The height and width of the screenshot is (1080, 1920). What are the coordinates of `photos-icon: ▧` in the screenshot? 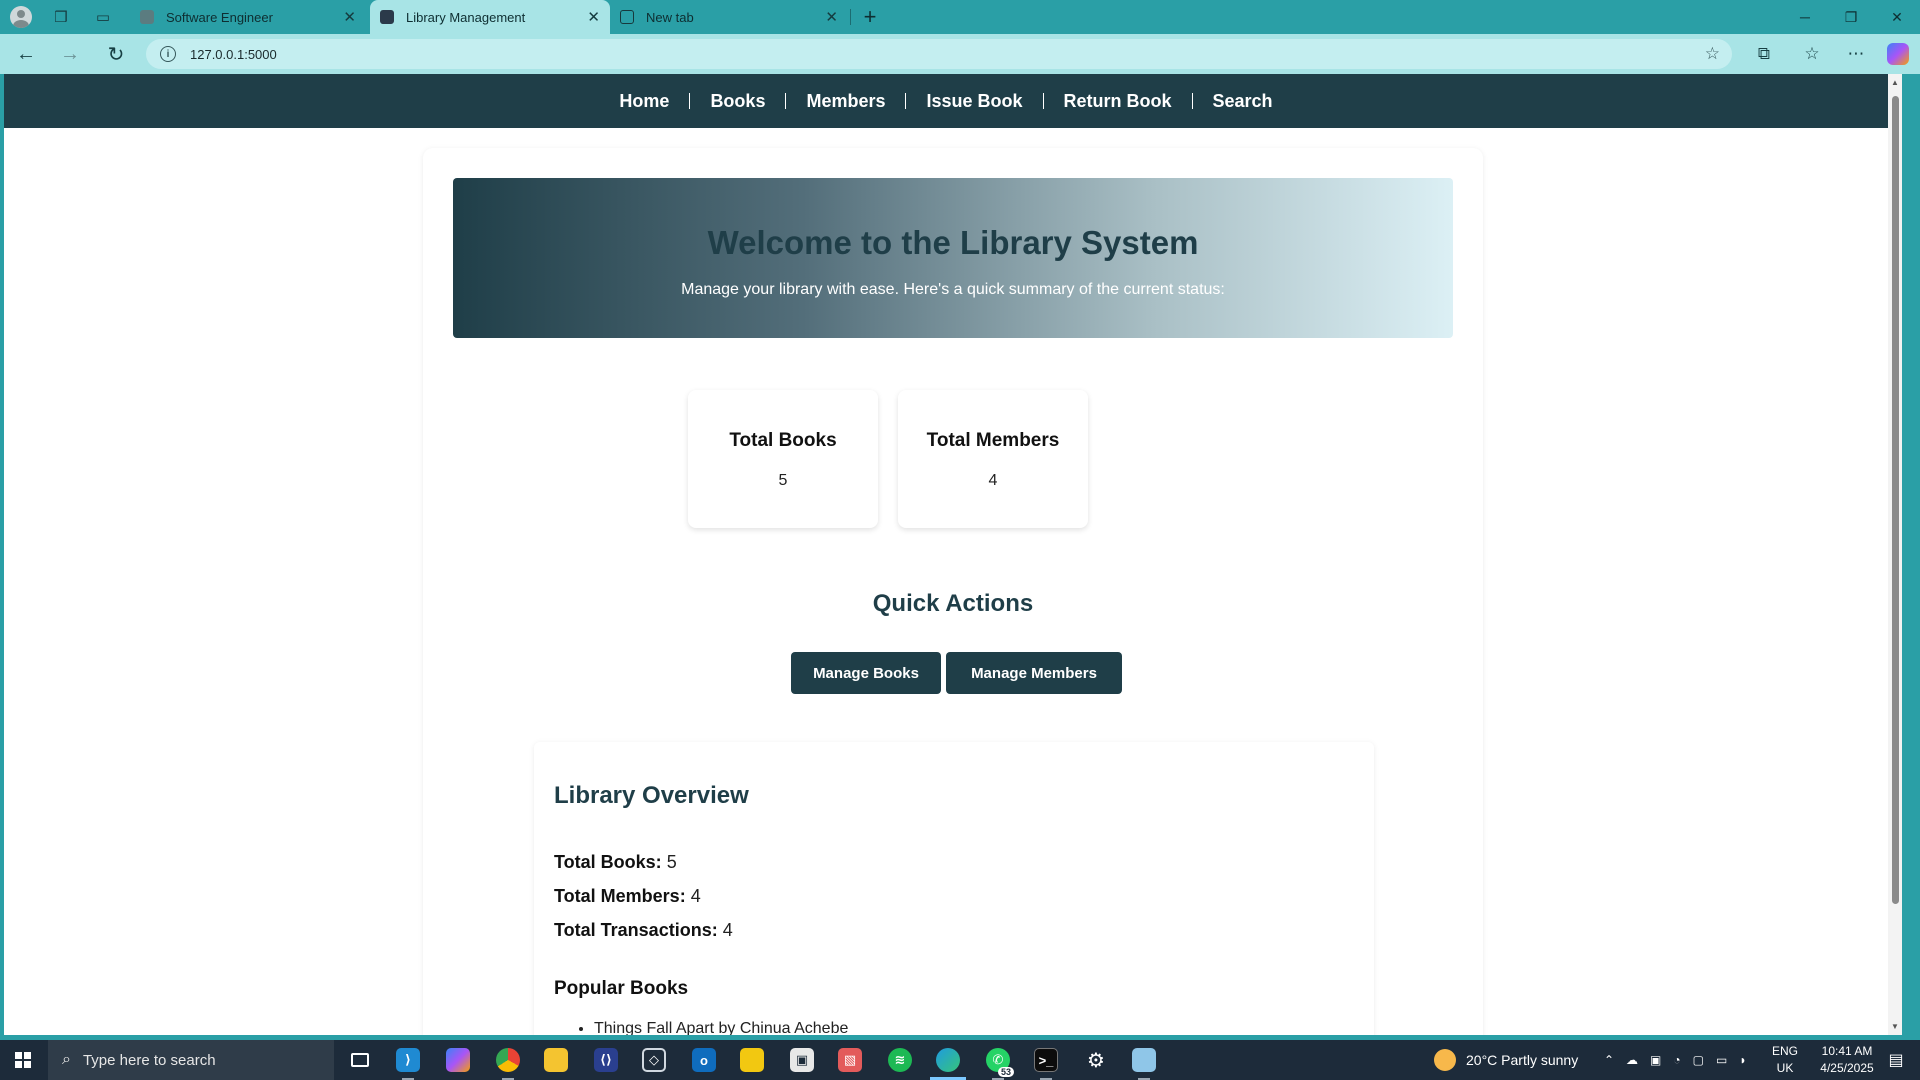 It's located at (850, 1060).